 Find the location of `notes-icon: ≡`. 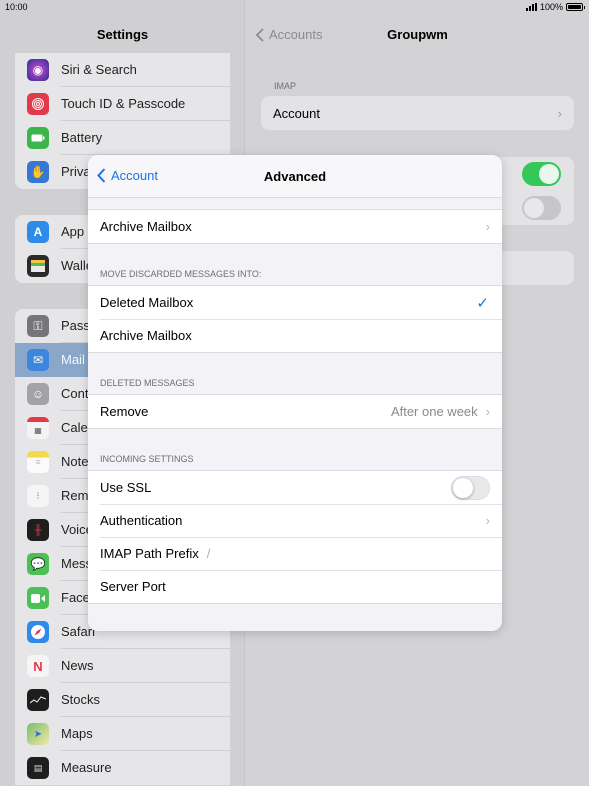

notes-icon: ≡ is located at coordinates (38, 462).